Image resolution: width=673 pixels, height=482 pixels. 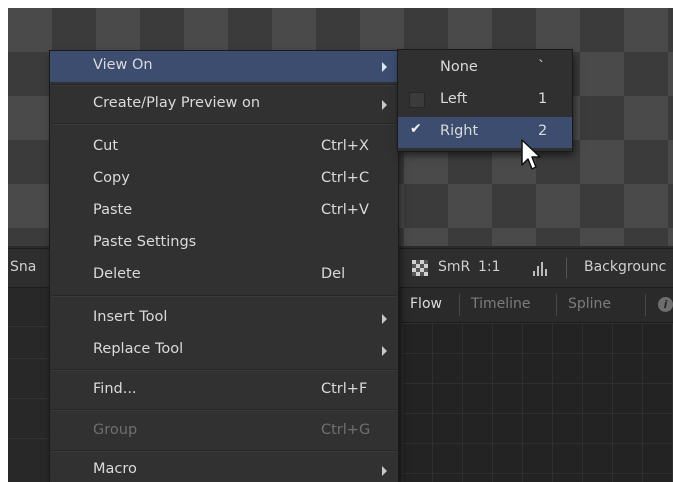 What do you see at coordinates (543, 131) in the screenshot?
I see `submenu-item-shortcut: 2` at bounding box center [543, 131].